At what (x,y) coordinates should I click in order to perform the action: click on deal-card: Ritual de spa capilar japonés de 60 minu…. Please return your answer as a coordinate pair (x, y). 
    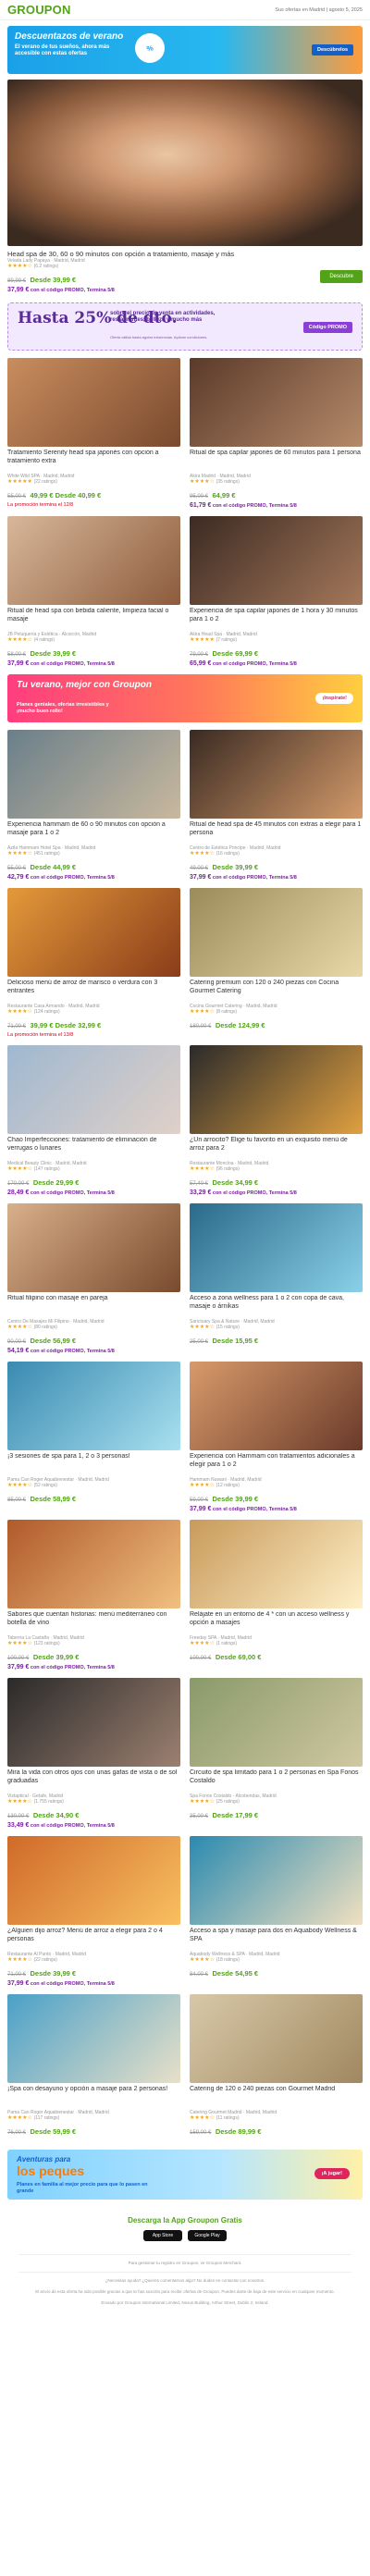
    Looking at the image, I should click on (277, 430).